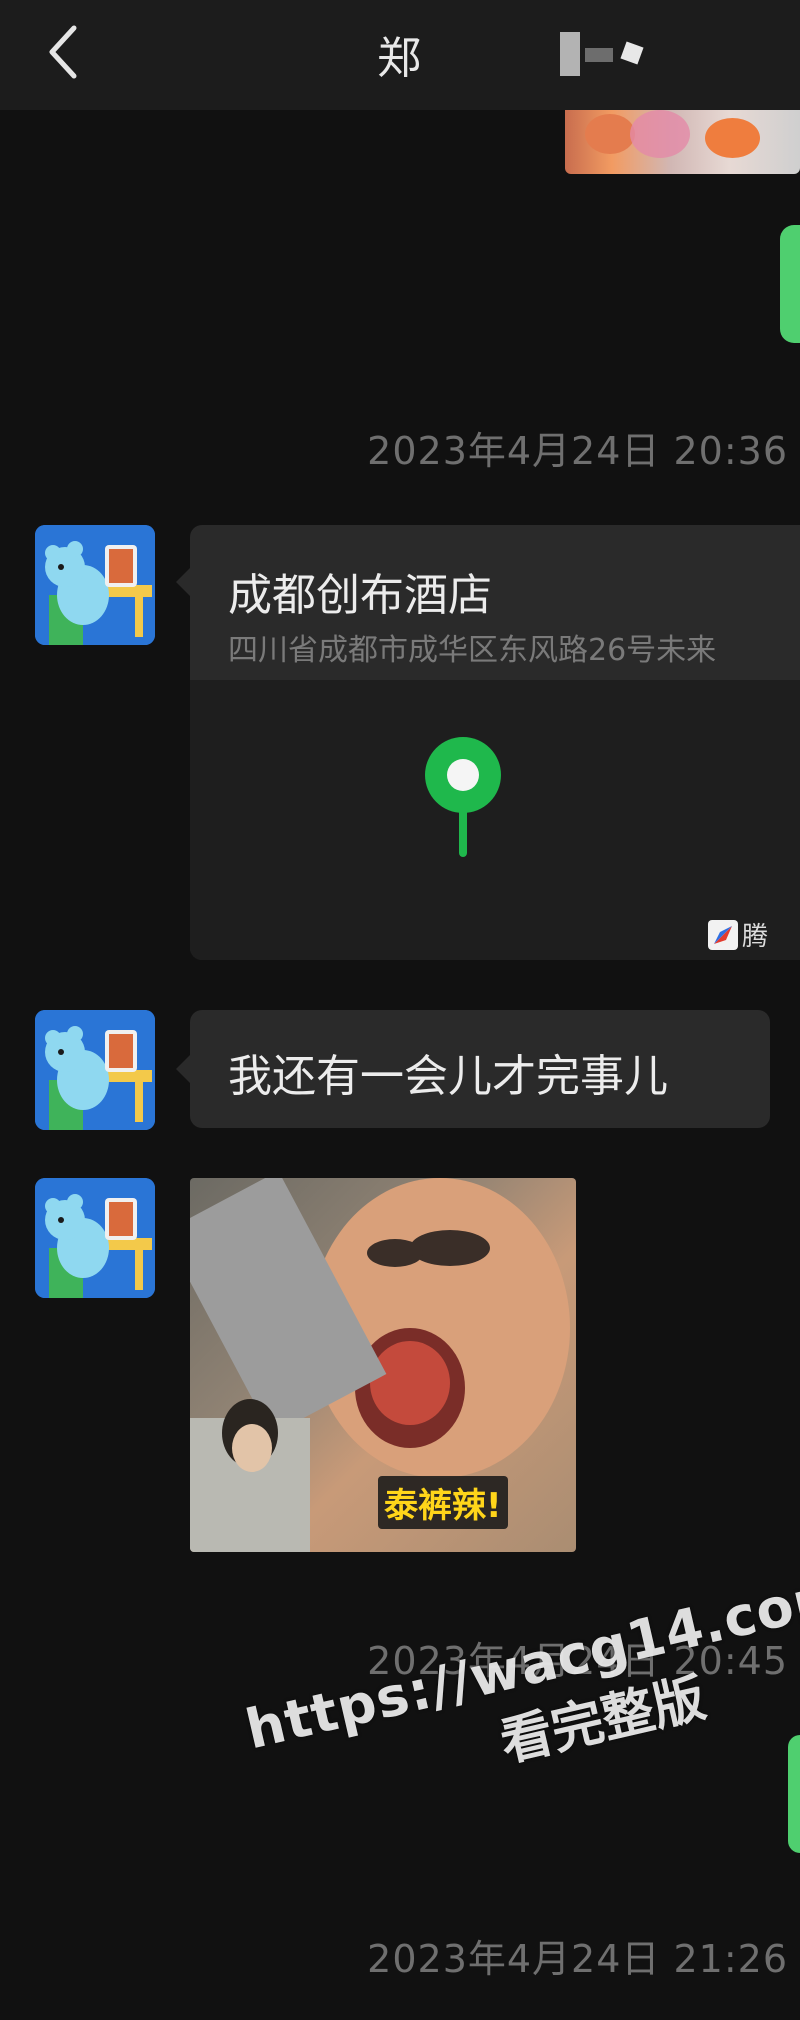  Describe the element at coordinates (400, 55) in the screenshot. I see `chat-header: 郑` at that location.